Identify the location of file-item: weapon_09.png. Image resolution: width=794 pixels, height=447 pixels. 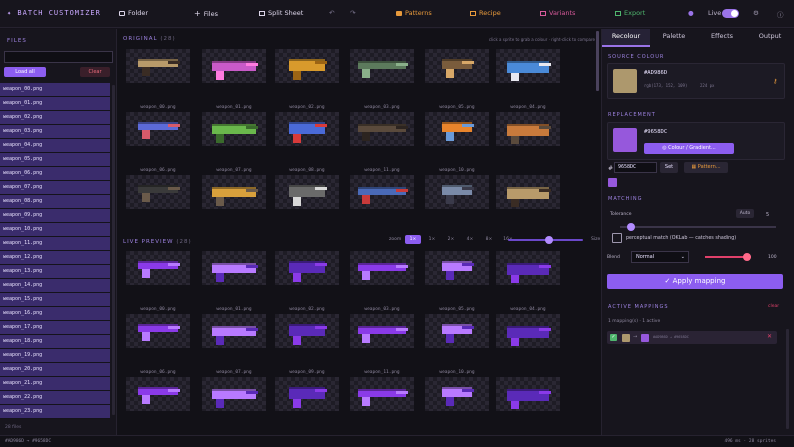
(55, 216).